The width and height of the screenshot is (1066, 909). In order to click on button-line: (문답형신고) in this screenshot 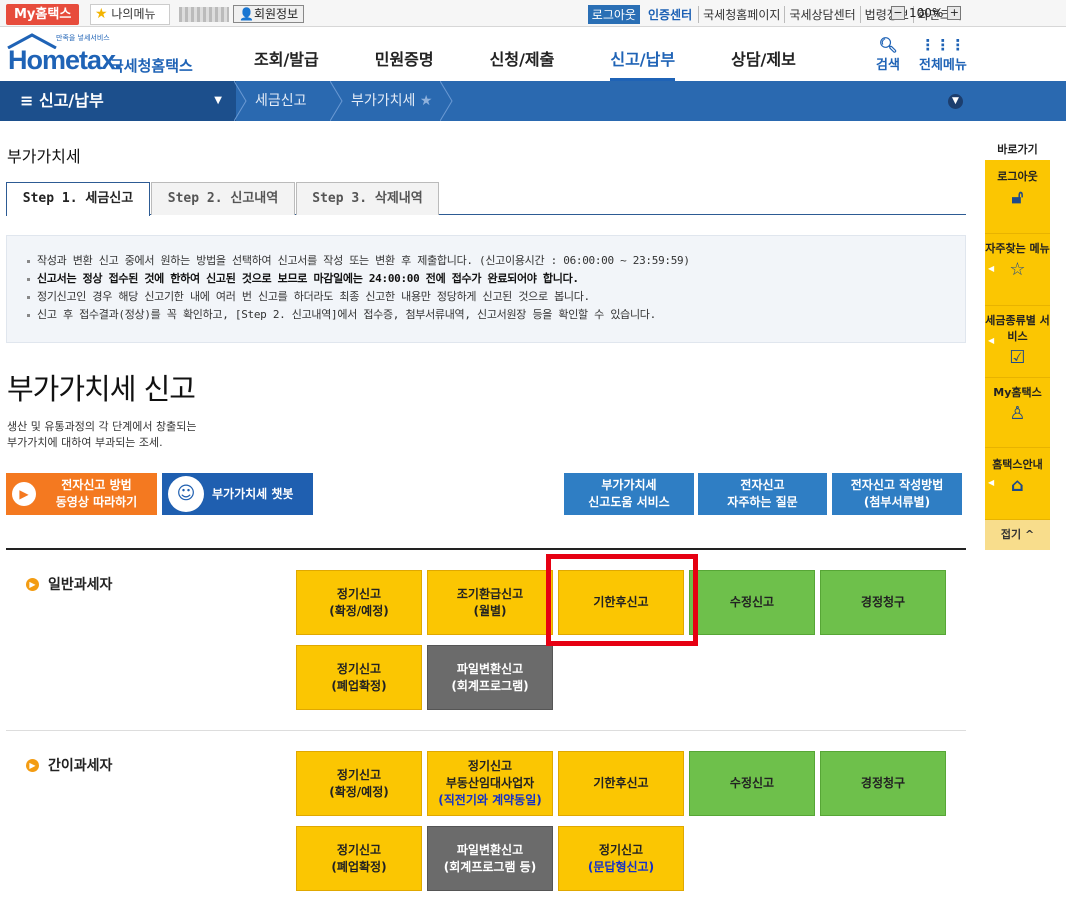, I will do `click(621, 866)`.